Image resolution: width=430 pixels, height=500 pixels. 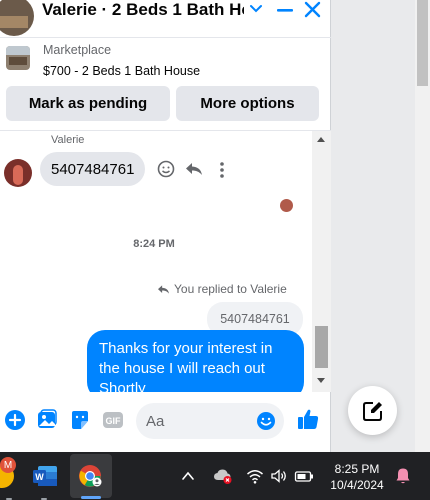 I want to click on taskbar: M W 8:25 PM 10/4/2024, so click(x=215, y=476).